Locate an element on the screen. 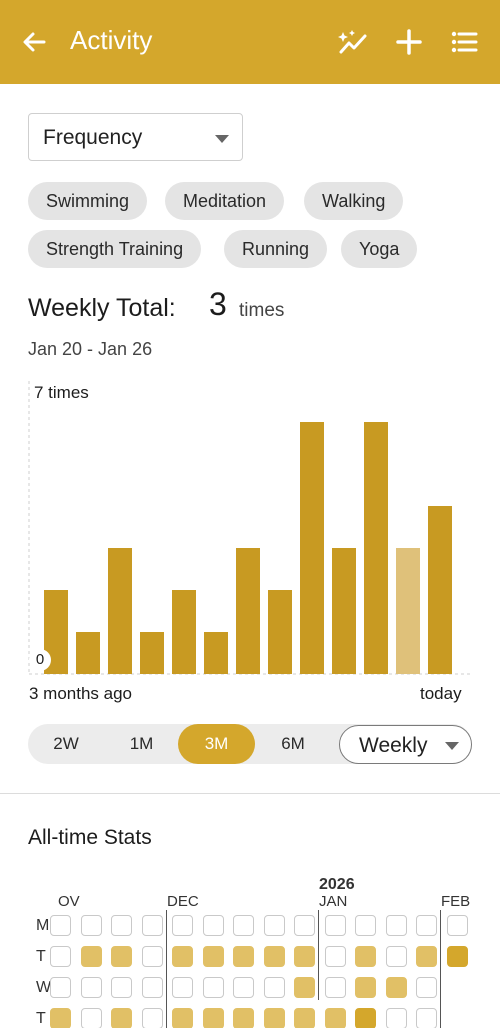 The height and width of the screenshot is (1028, 500). heatmap-month-label: DEC is located at coordinates (183, 901).